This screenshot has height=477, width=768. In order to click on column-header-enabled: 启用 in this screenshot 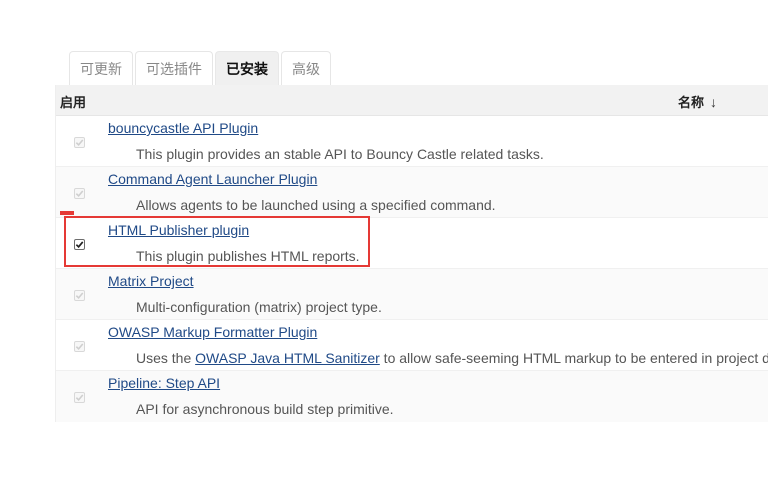, I will do `click(73, 102)`.